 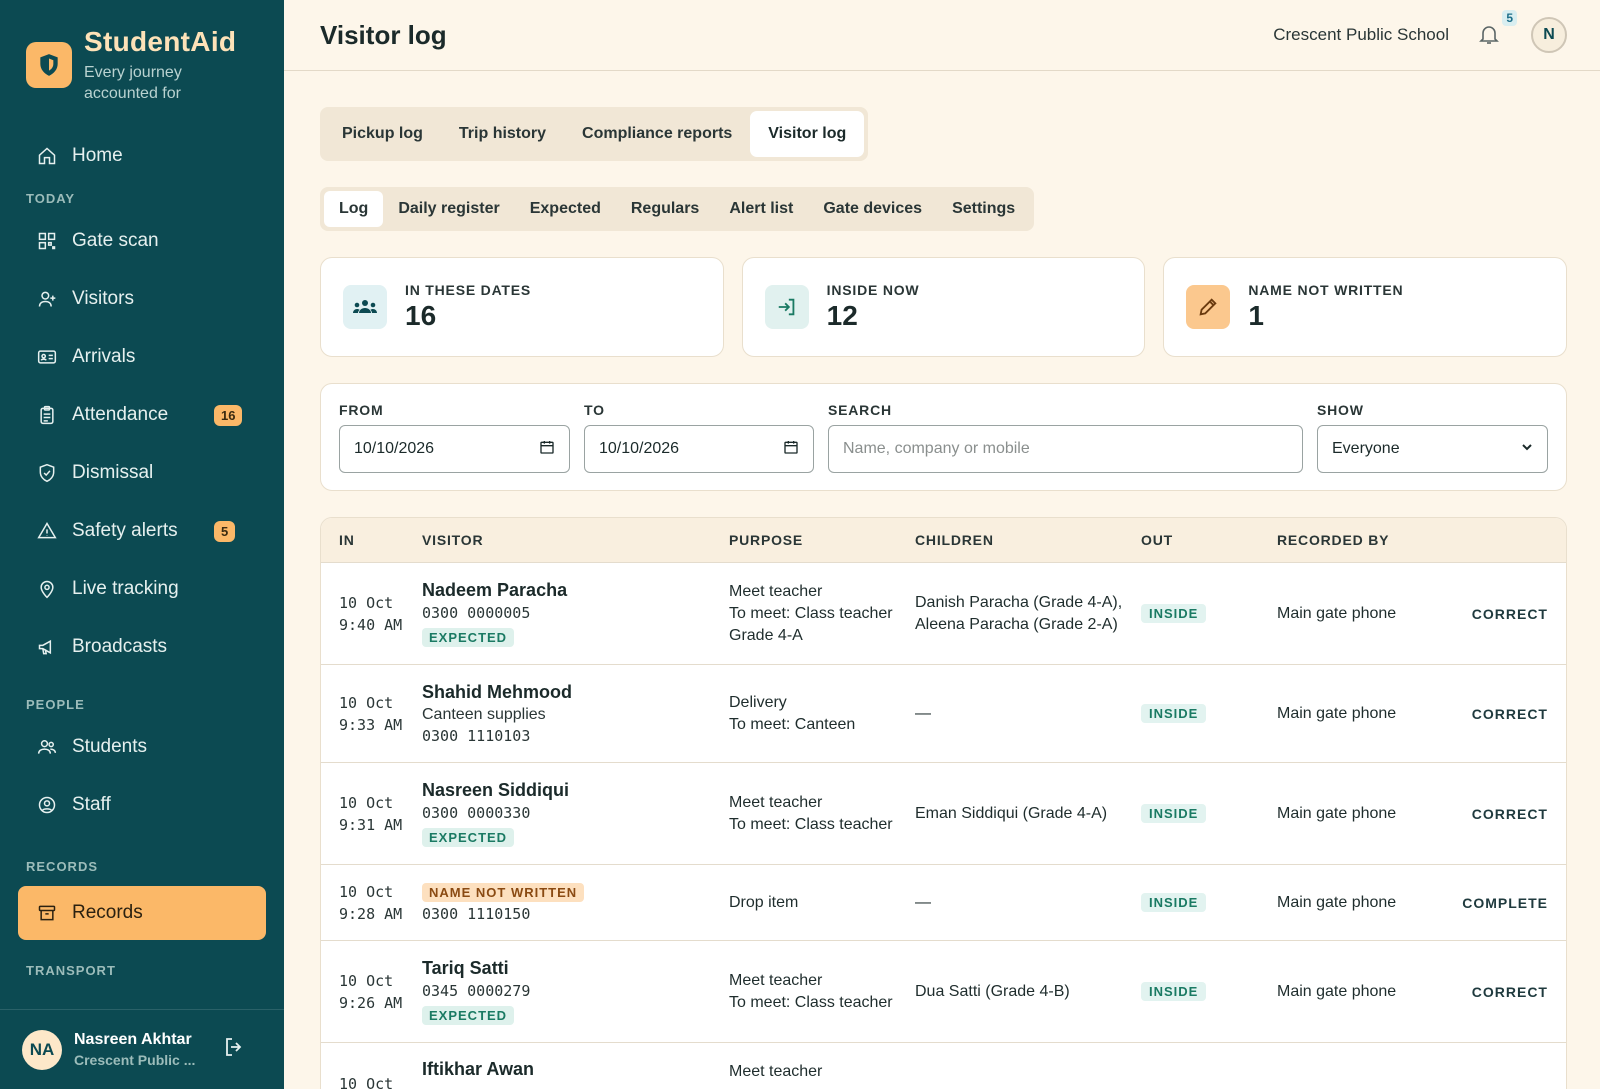 What do you see at coordinates (49, 65) in the screenshot?
I see `shield-logo-icon` at bounding box center [49, 65].